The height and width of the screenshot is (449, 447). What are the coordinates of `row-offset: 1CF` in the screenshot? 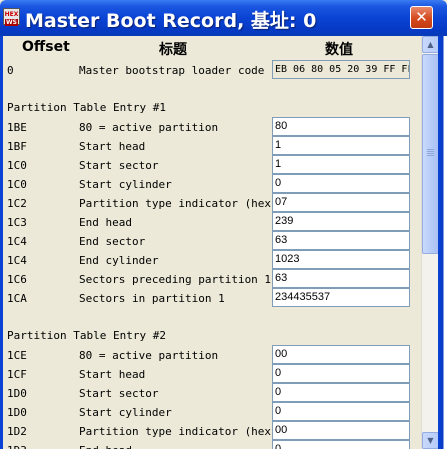 It's located at (17, 374).